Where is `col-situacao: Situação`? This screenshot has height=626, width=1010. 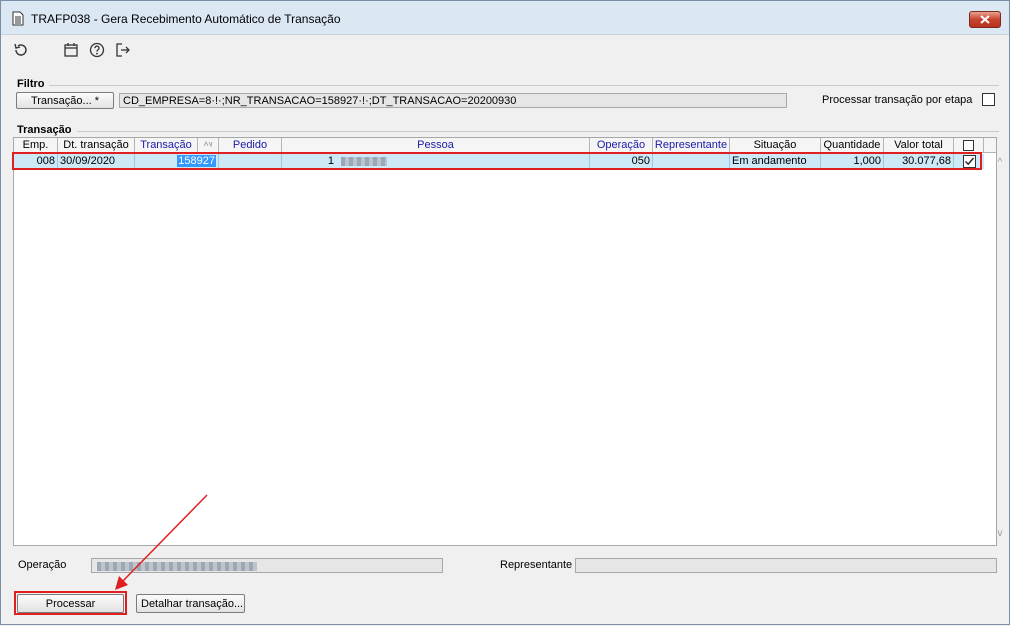
col-situacao: Situação is located at coordinates (775, 145).